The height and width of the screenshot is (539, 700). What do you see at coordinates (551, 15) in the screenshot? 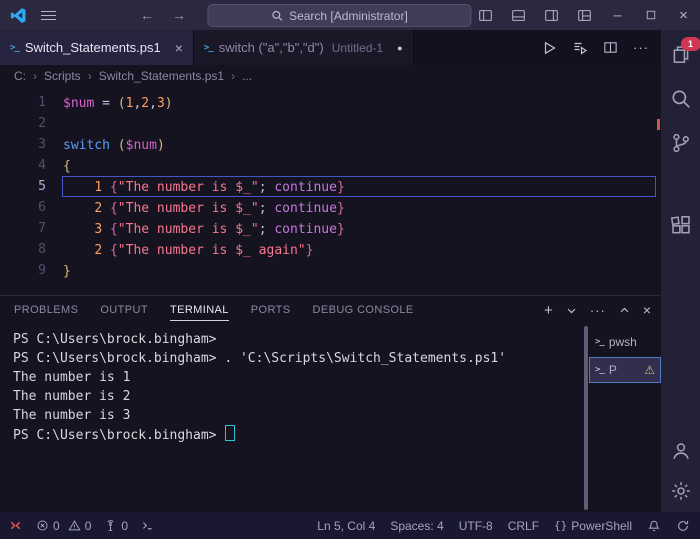
I see `toggle-secondary-sidebar-icon` at bounding box center [551, 15].